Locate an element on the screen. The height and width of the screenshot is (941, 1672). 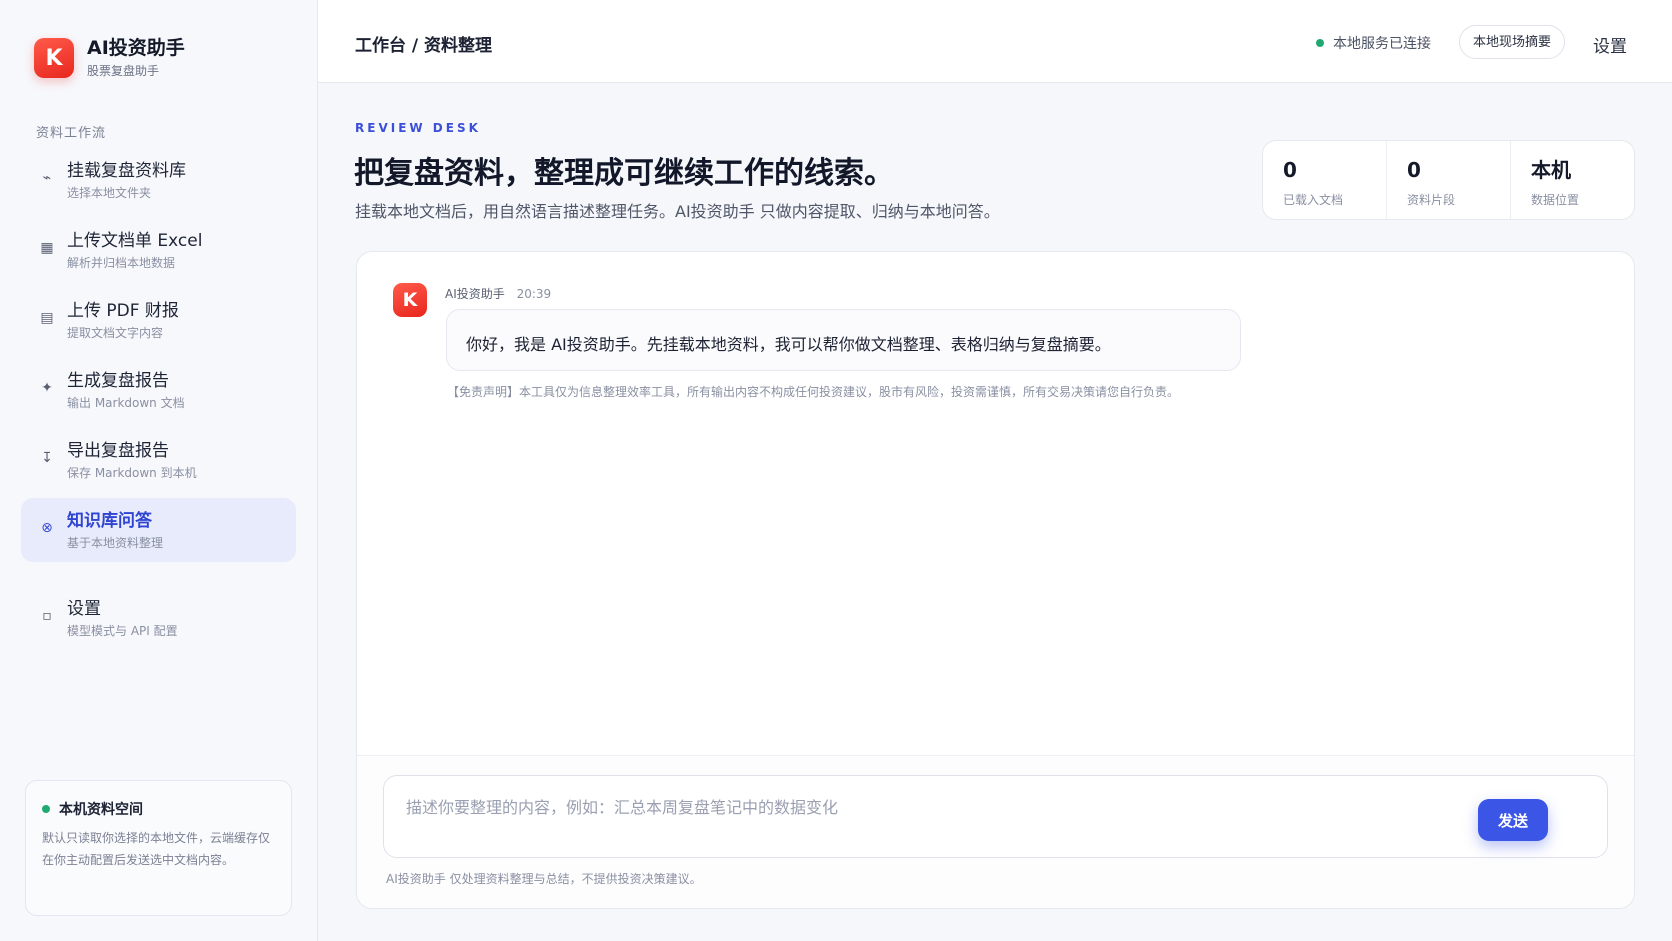
assistant-avatar: K is located at coordinates (410, 300).